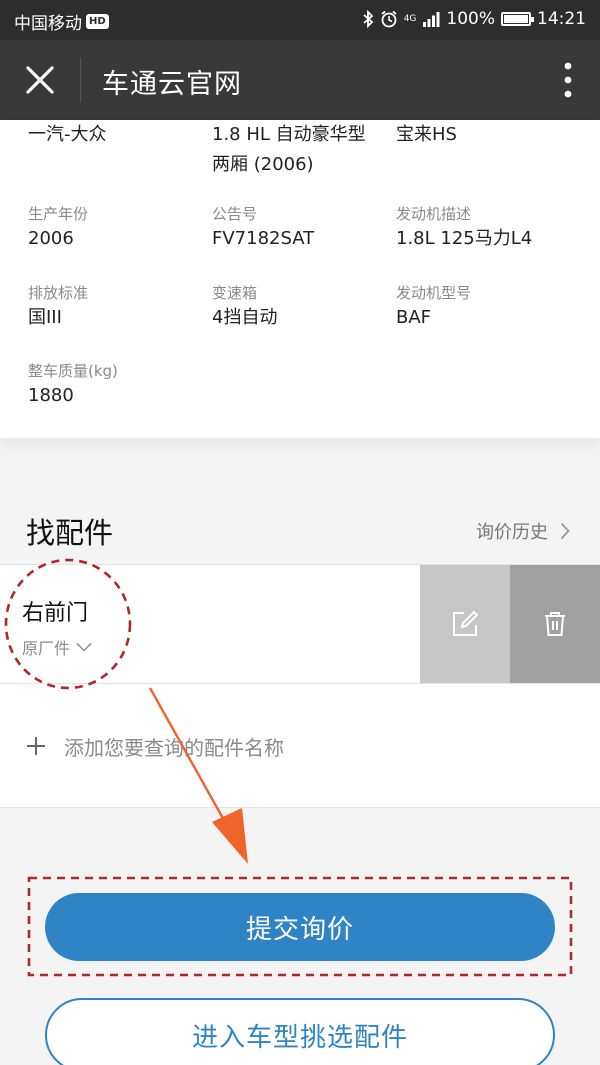 Image resolution: width=600 pixels, height=1065 pixels. Describe the element at coordinates (368, 19) in the screenshot. I see `bluetooth-icon` at that location.